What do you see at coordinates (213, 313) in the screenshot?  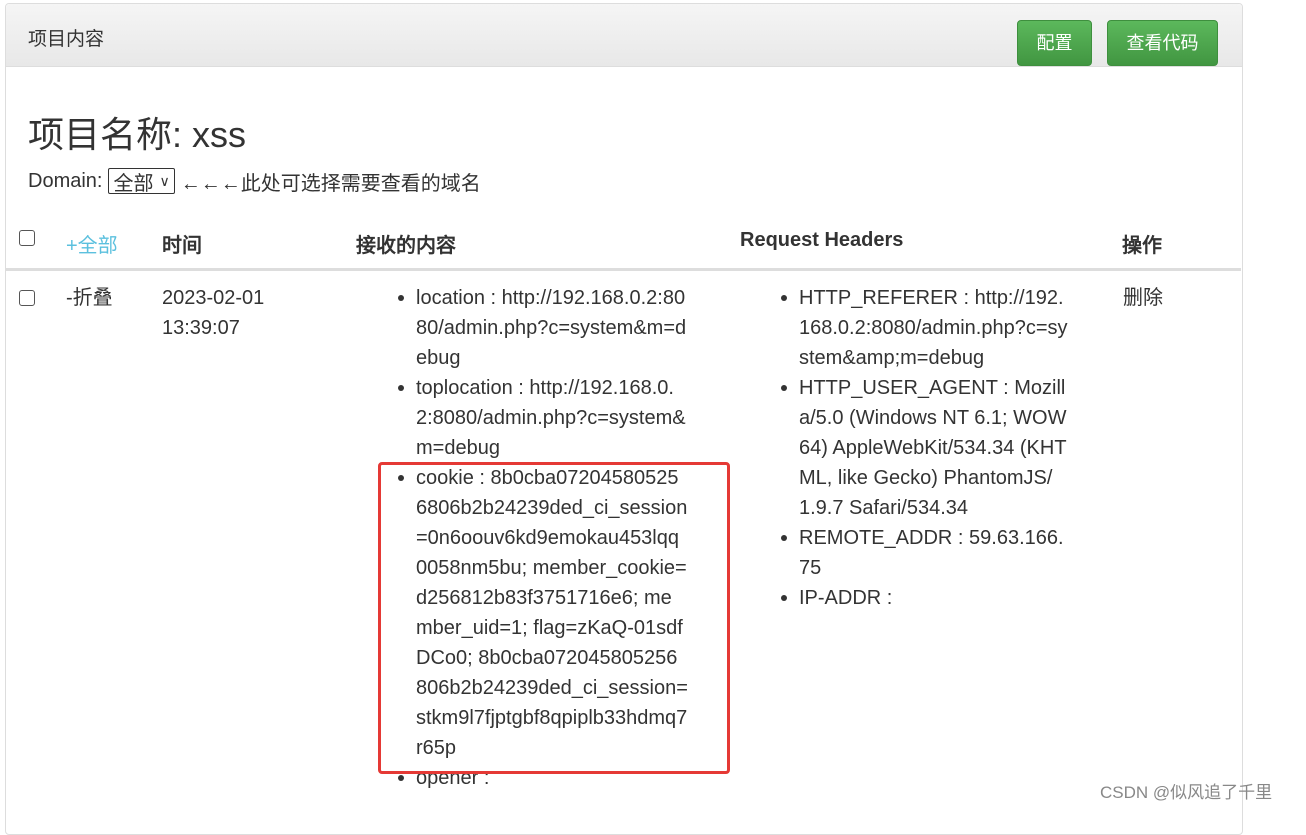 I see `row-timestamp: 2023-02-01 13:39:07` at bounding box center [213, 313].